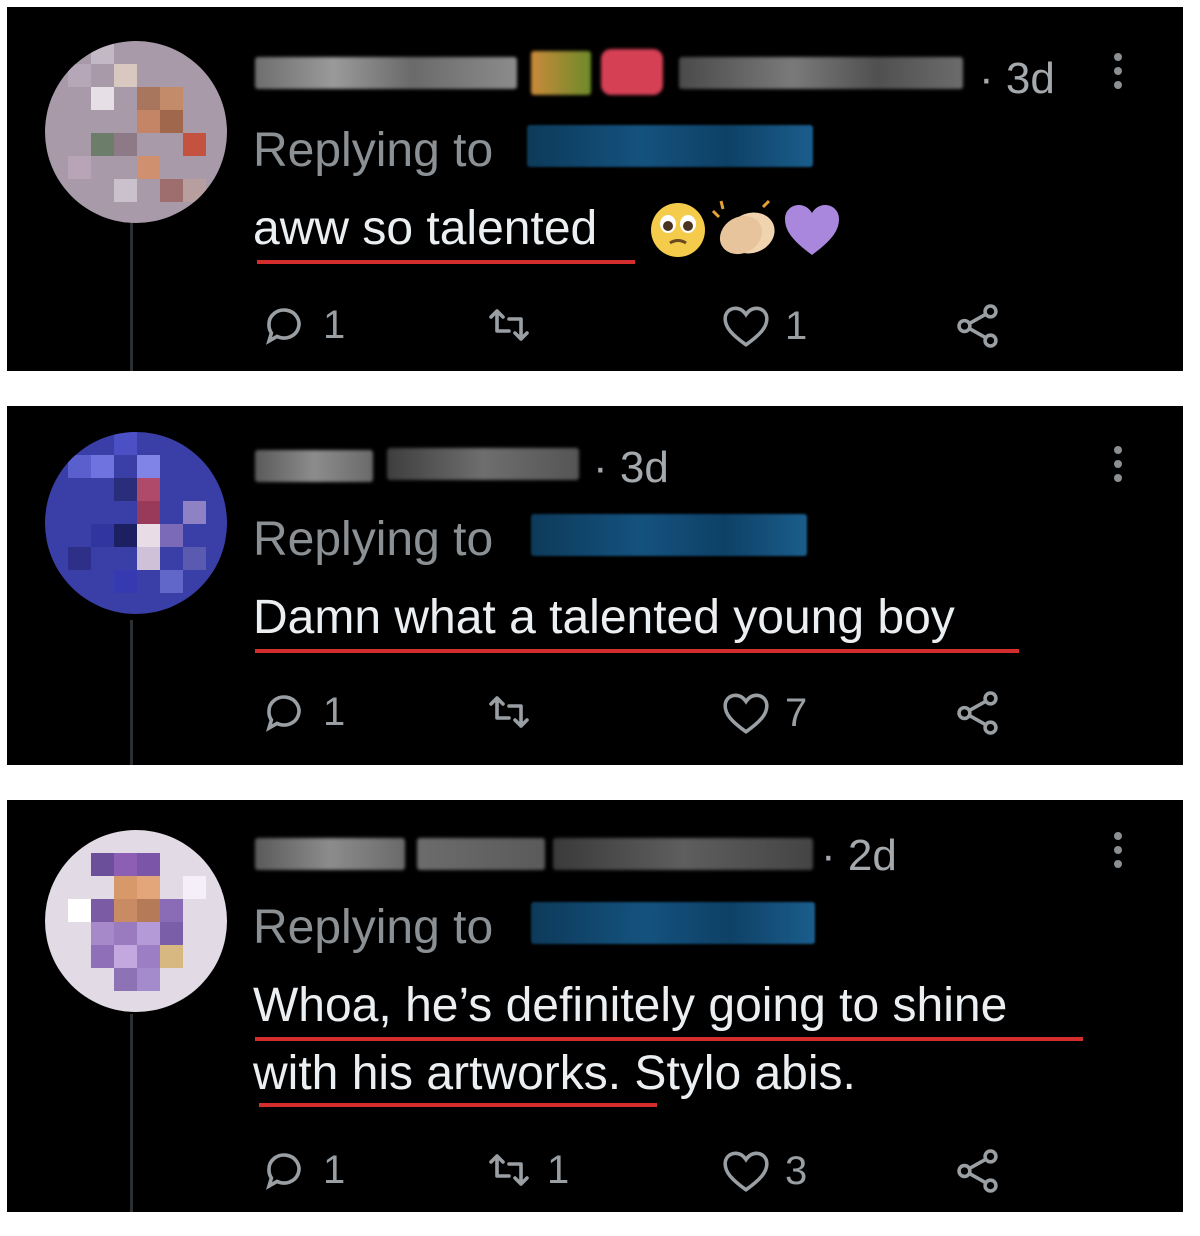 The image size is (1200, 1236). Describe the element at coordinates (630, 1005) in the screenshot. I see `reply-text-line-1: Whoa, he’s definitely going to shine` at that location.